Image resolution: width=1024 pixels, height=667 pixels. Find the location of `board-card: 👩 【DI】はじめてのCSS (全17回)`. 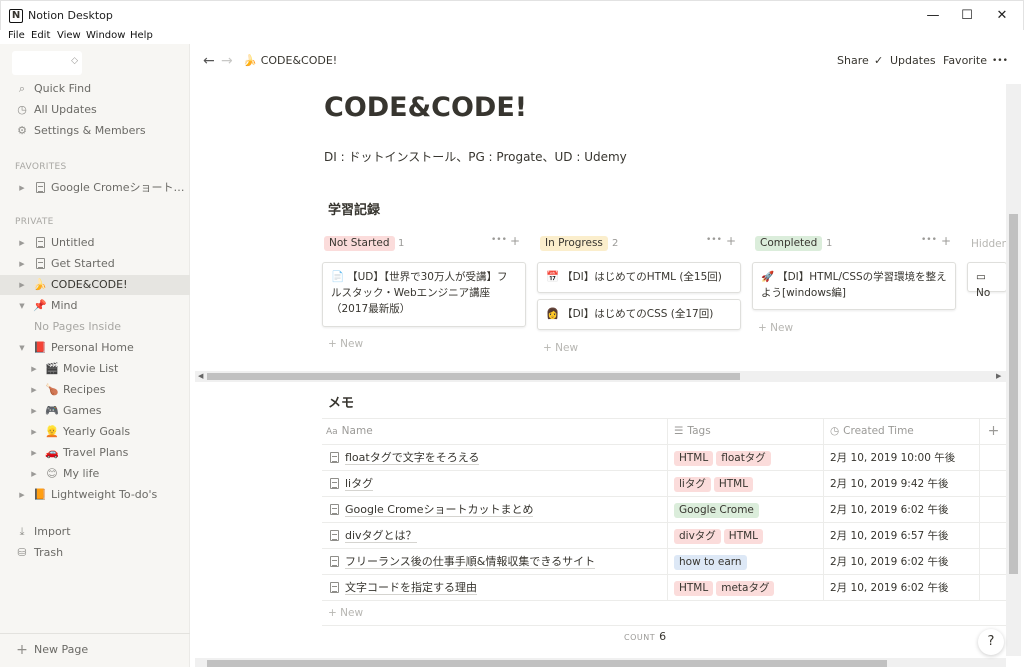

board-card: 👩 【DI】はじめてのCSS (全17回) is located at coordinates (639, 314).